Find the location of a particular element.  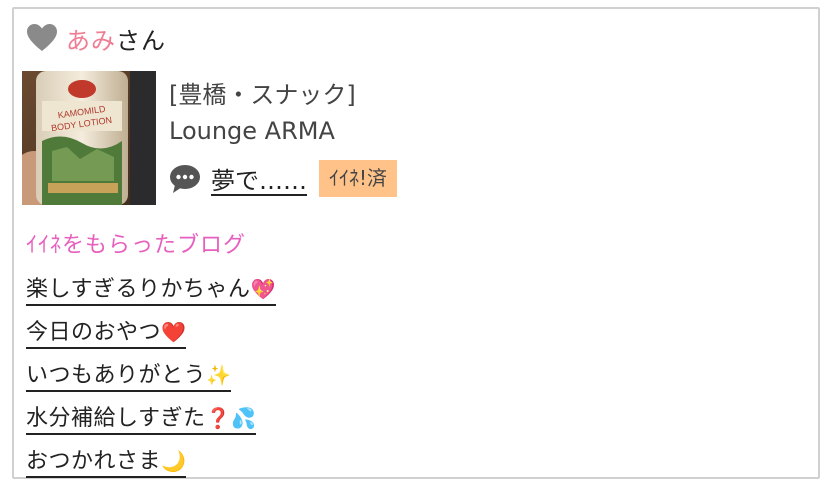

user-greeting: あみさん is located at coordinates (116, 38).